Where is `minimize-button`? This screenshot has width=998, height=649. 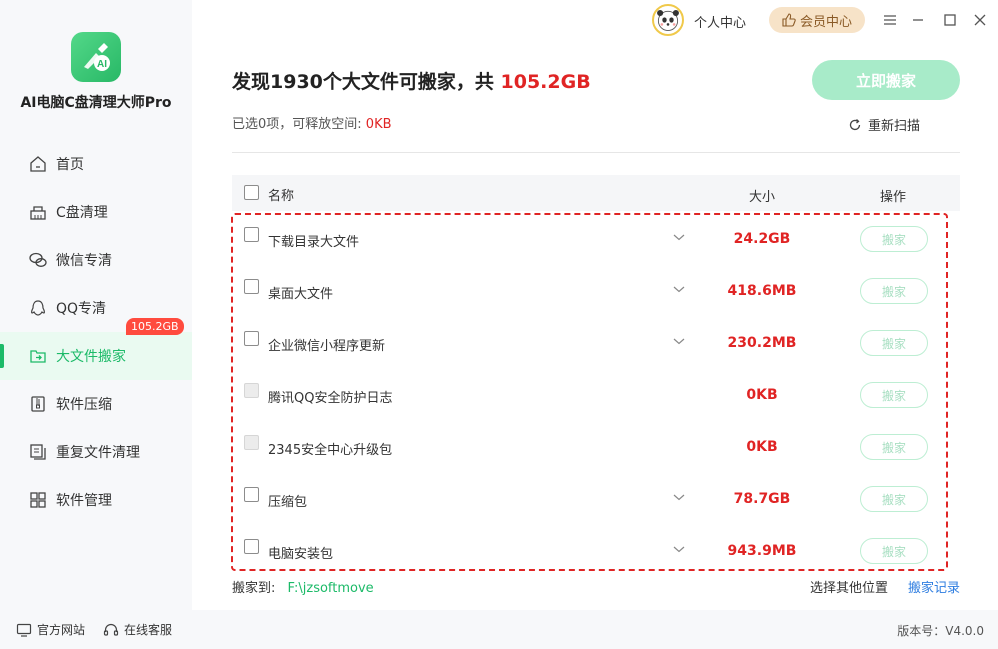
minimize-button is located at coordinates (918, 20).